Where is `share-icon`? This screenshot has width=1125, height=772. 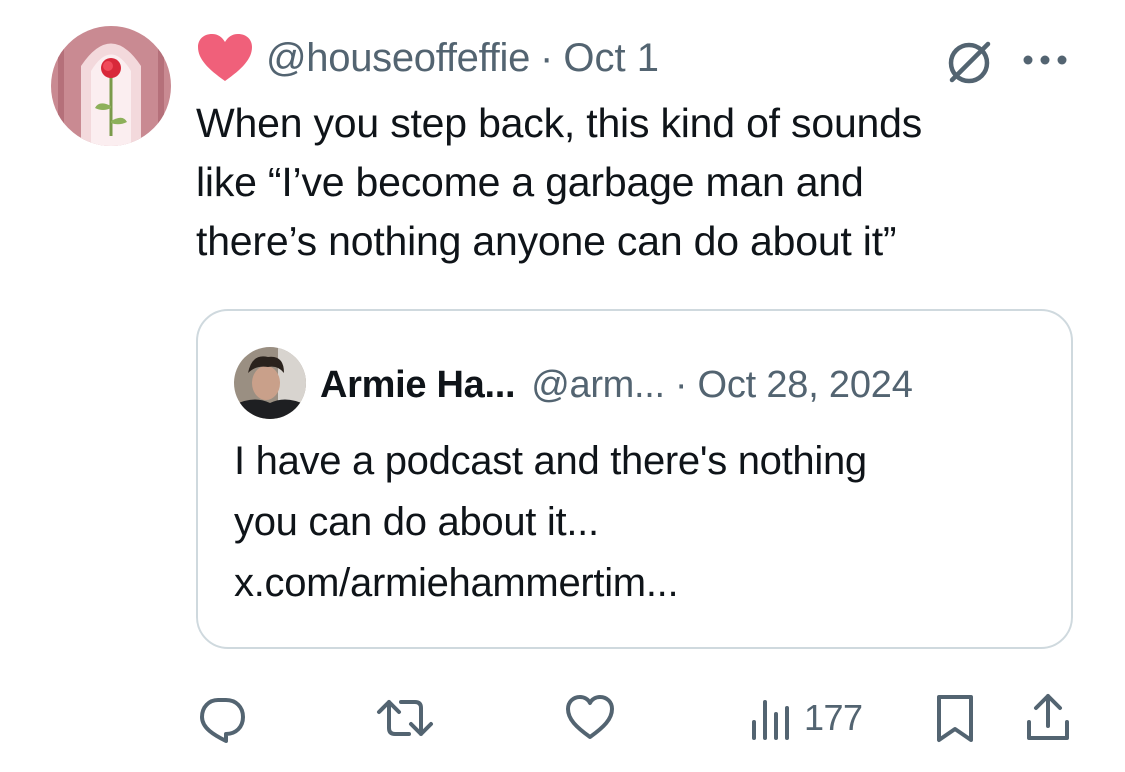 share-icon is located at coordinates (1048, 718).